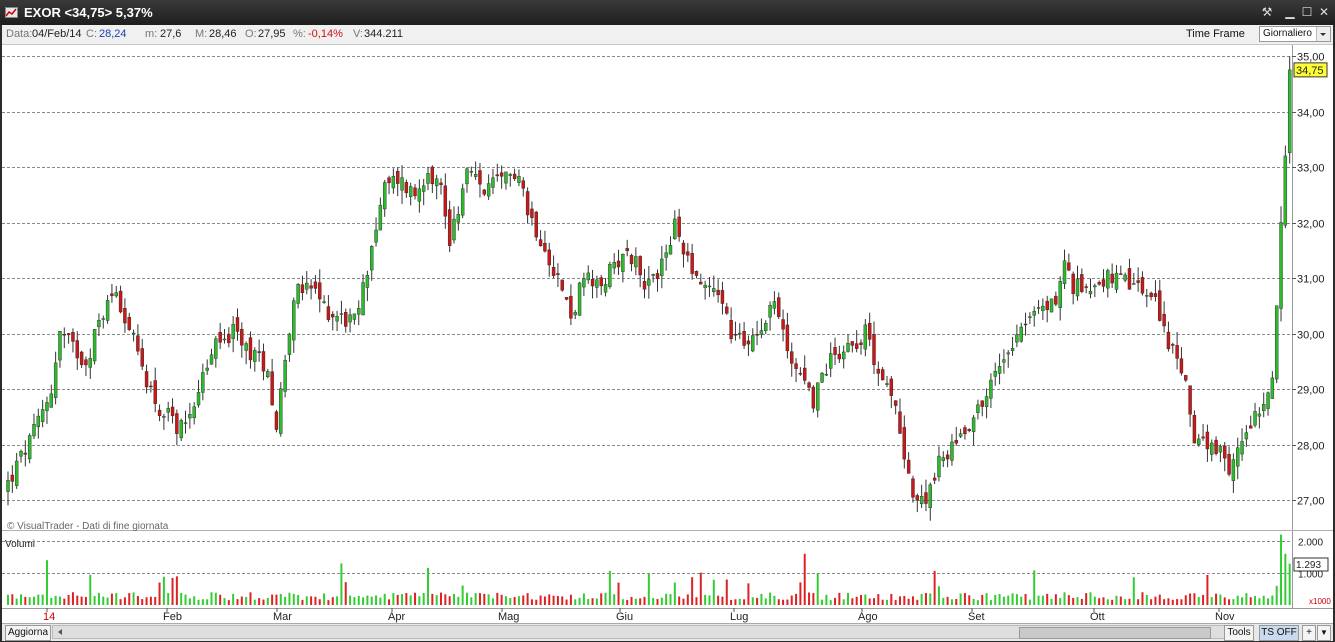 This screenshot has height=642, width=1335. Describe the element at coordinates (1324, 633) in the screenshot. I see `menu-arrow-button: ▼` at that location.